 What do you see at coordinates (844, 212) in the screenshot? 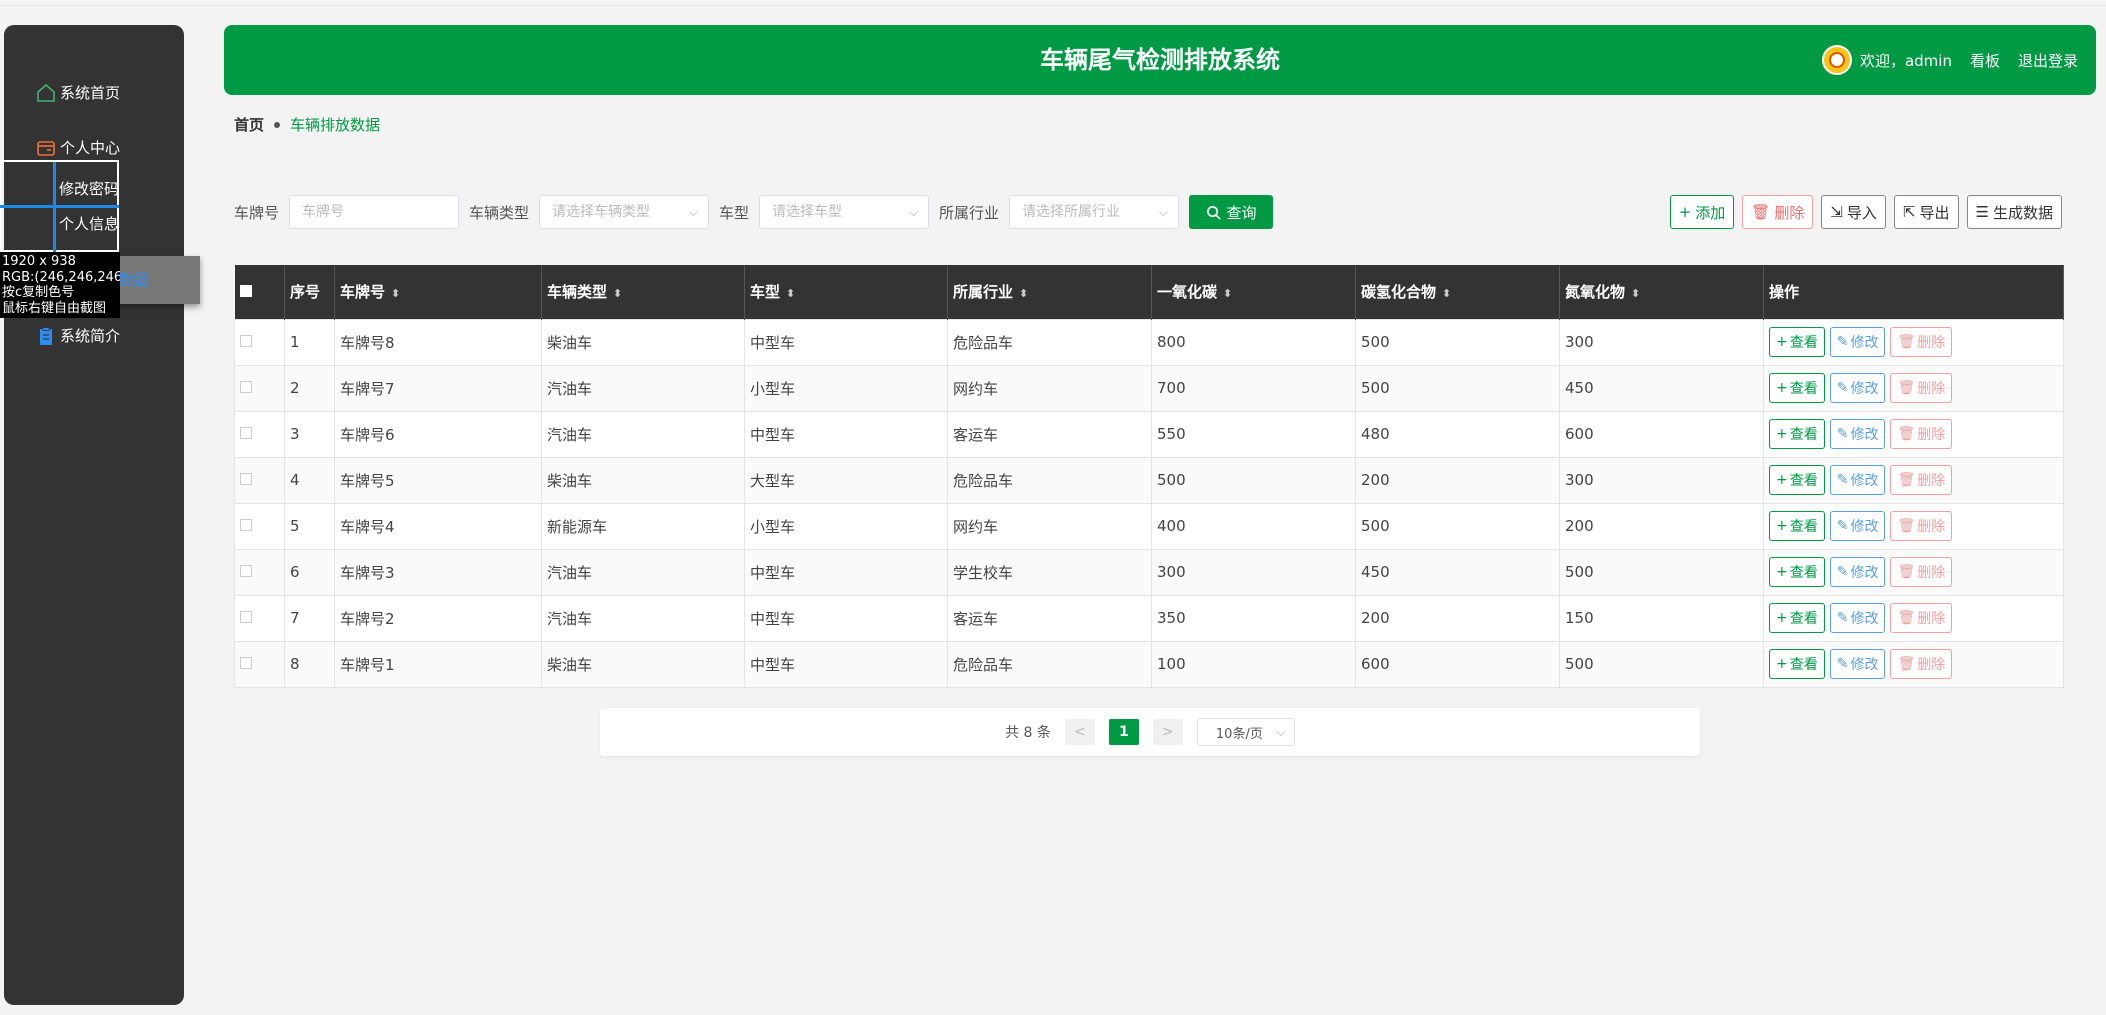
I see `model-select: 请选择车型 ⌵` at bounding box center [844, 212].